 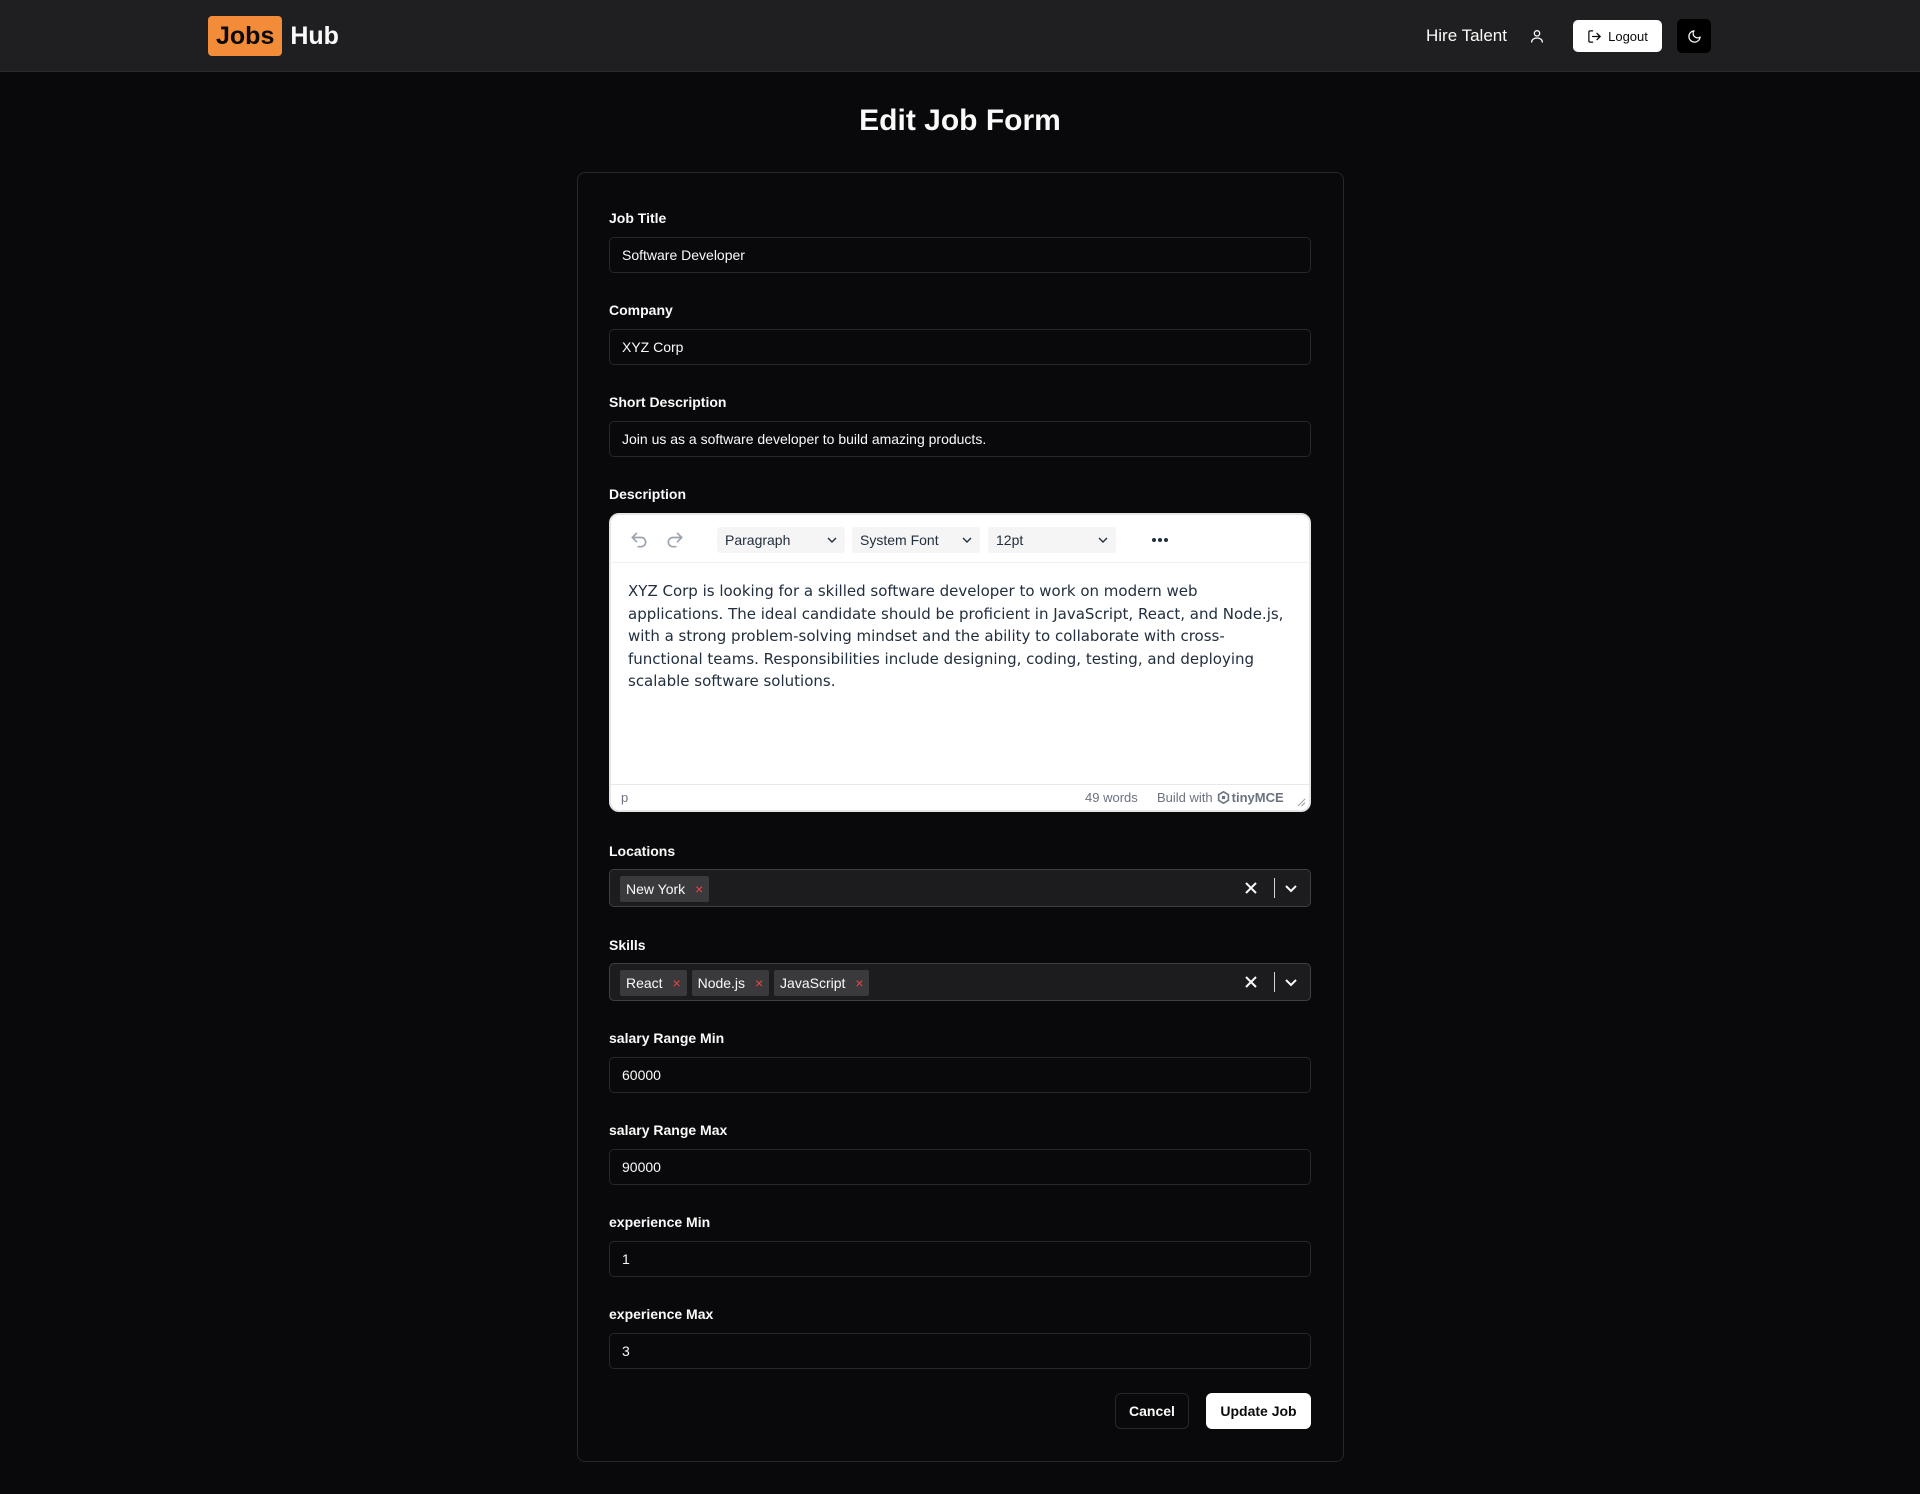 What do you see at coordinates (1185, 797) in the screenshot?
I see `build-with-text: Build with` at bounding box center [1185, 797].